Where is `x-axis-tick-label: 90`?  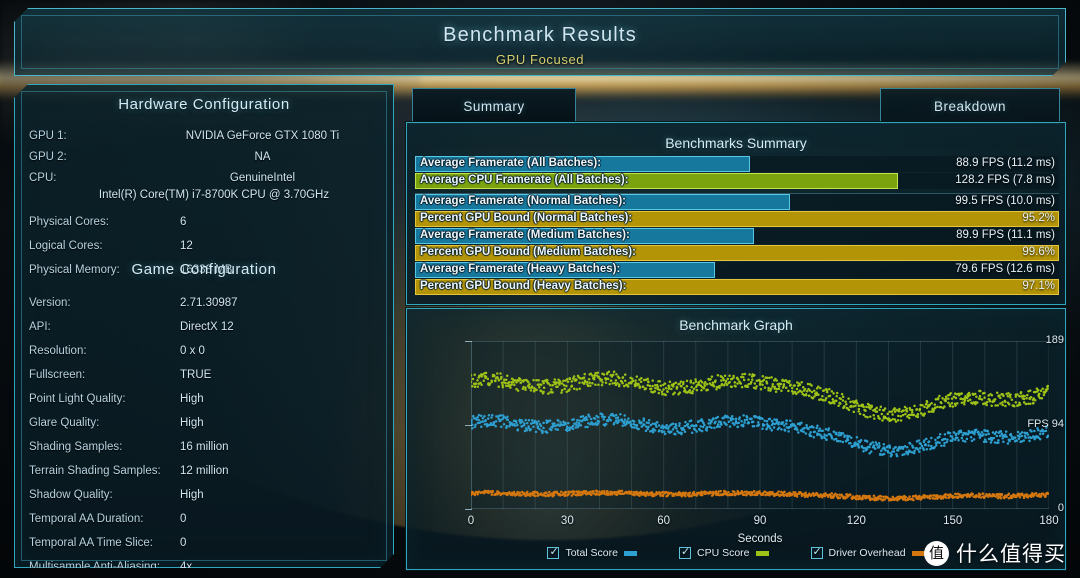 x-axis-tick-label: 90 is located at coordinates (760, 521).